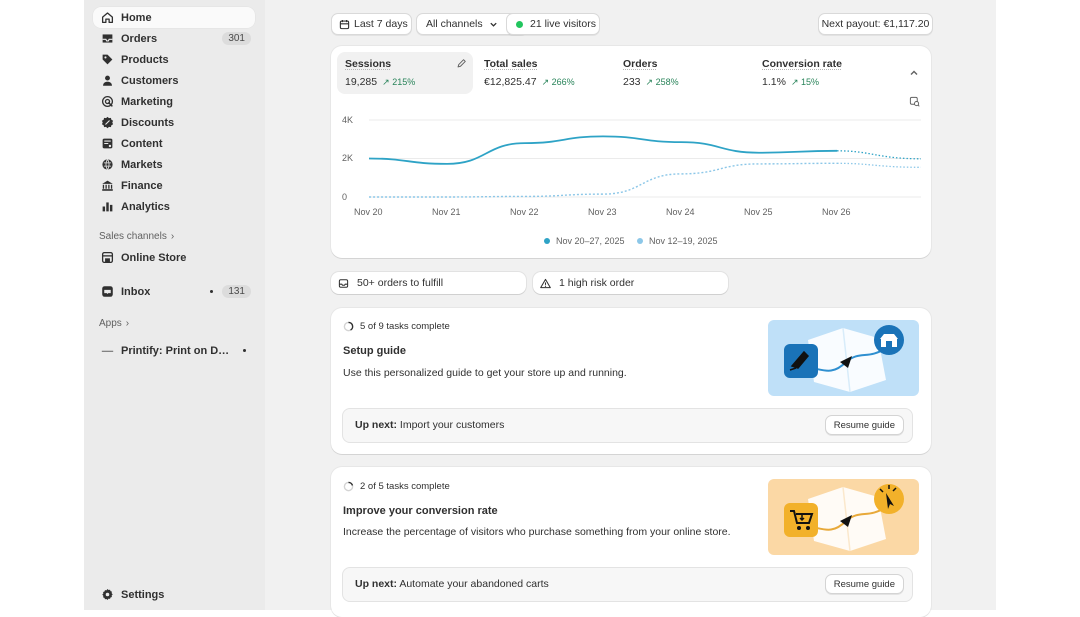  I want to click on series-line-incomplete, so click(879, 165).